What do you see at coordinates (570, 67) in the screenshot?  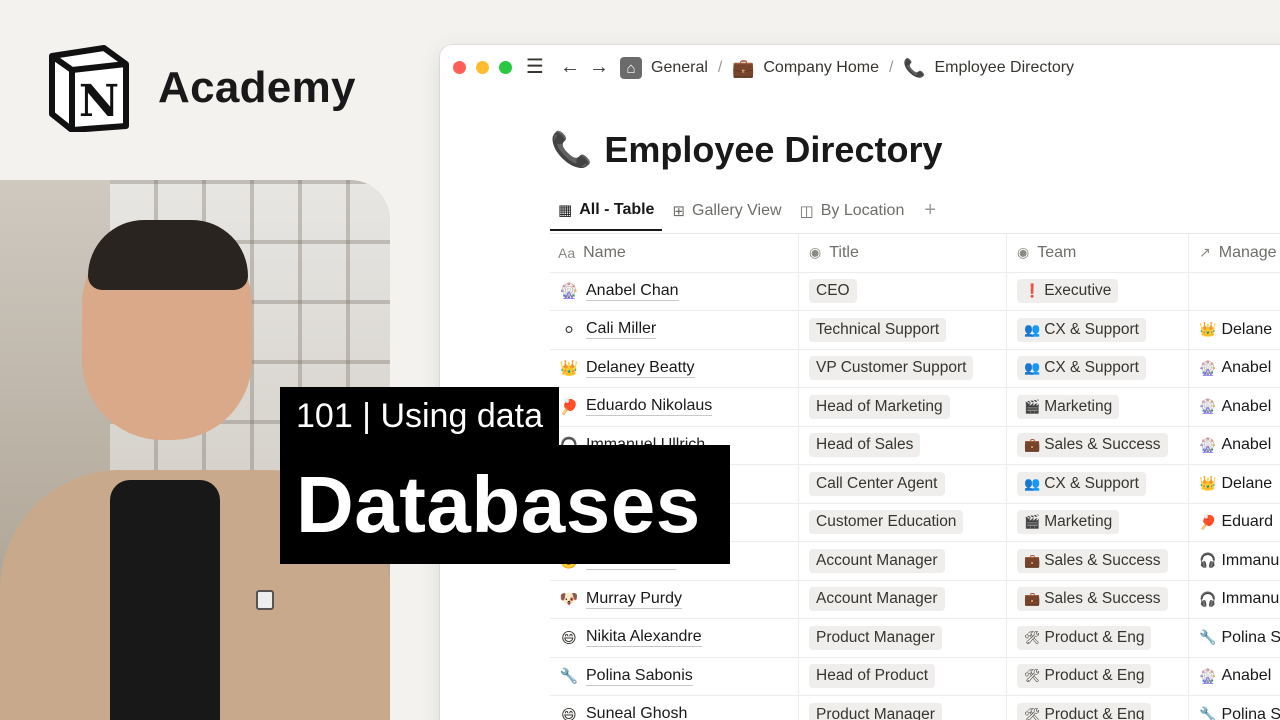 I see `back-arrow-icon: ←` at bounding box center [570, 67].